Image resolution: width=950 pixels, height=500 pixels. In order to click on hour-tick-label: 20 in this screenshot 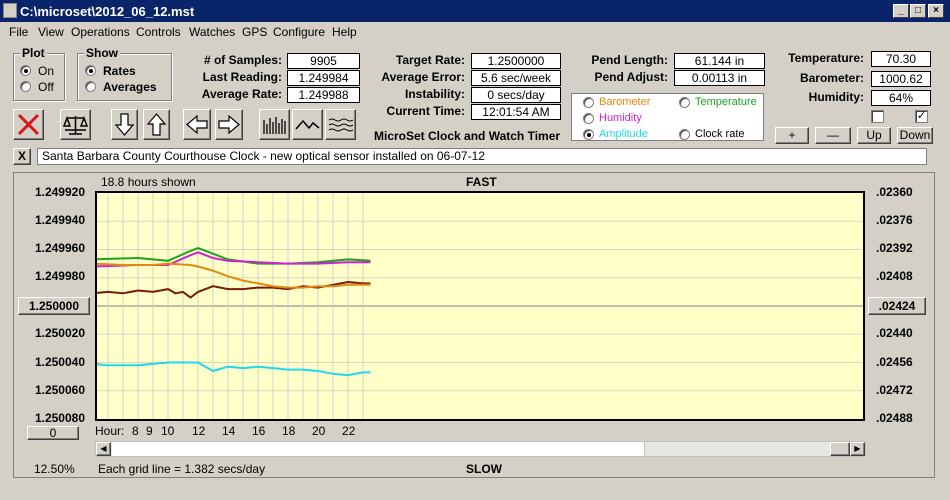, I will do `click(319, 431)`.